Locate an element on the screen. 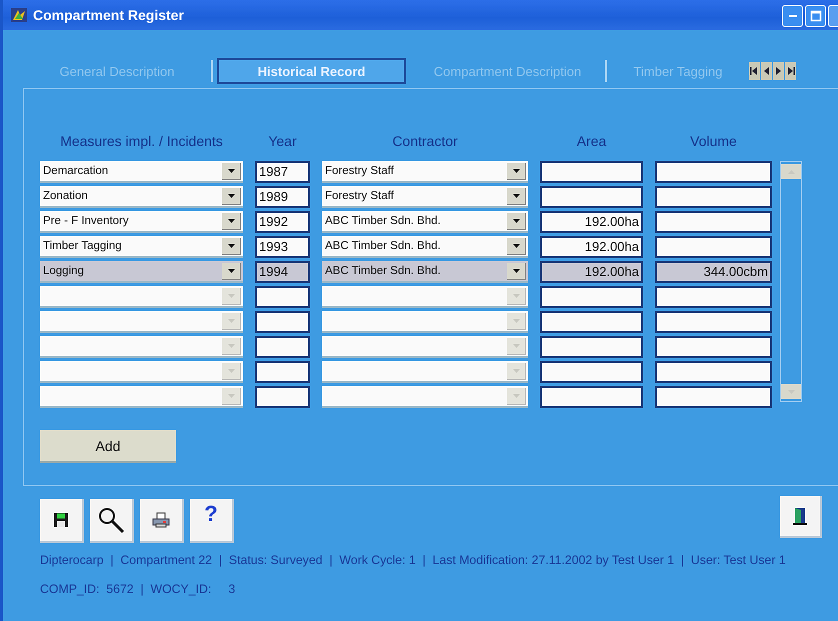 This screenshot has height=621, width=838. close-button is located at coordinates (833, 16).